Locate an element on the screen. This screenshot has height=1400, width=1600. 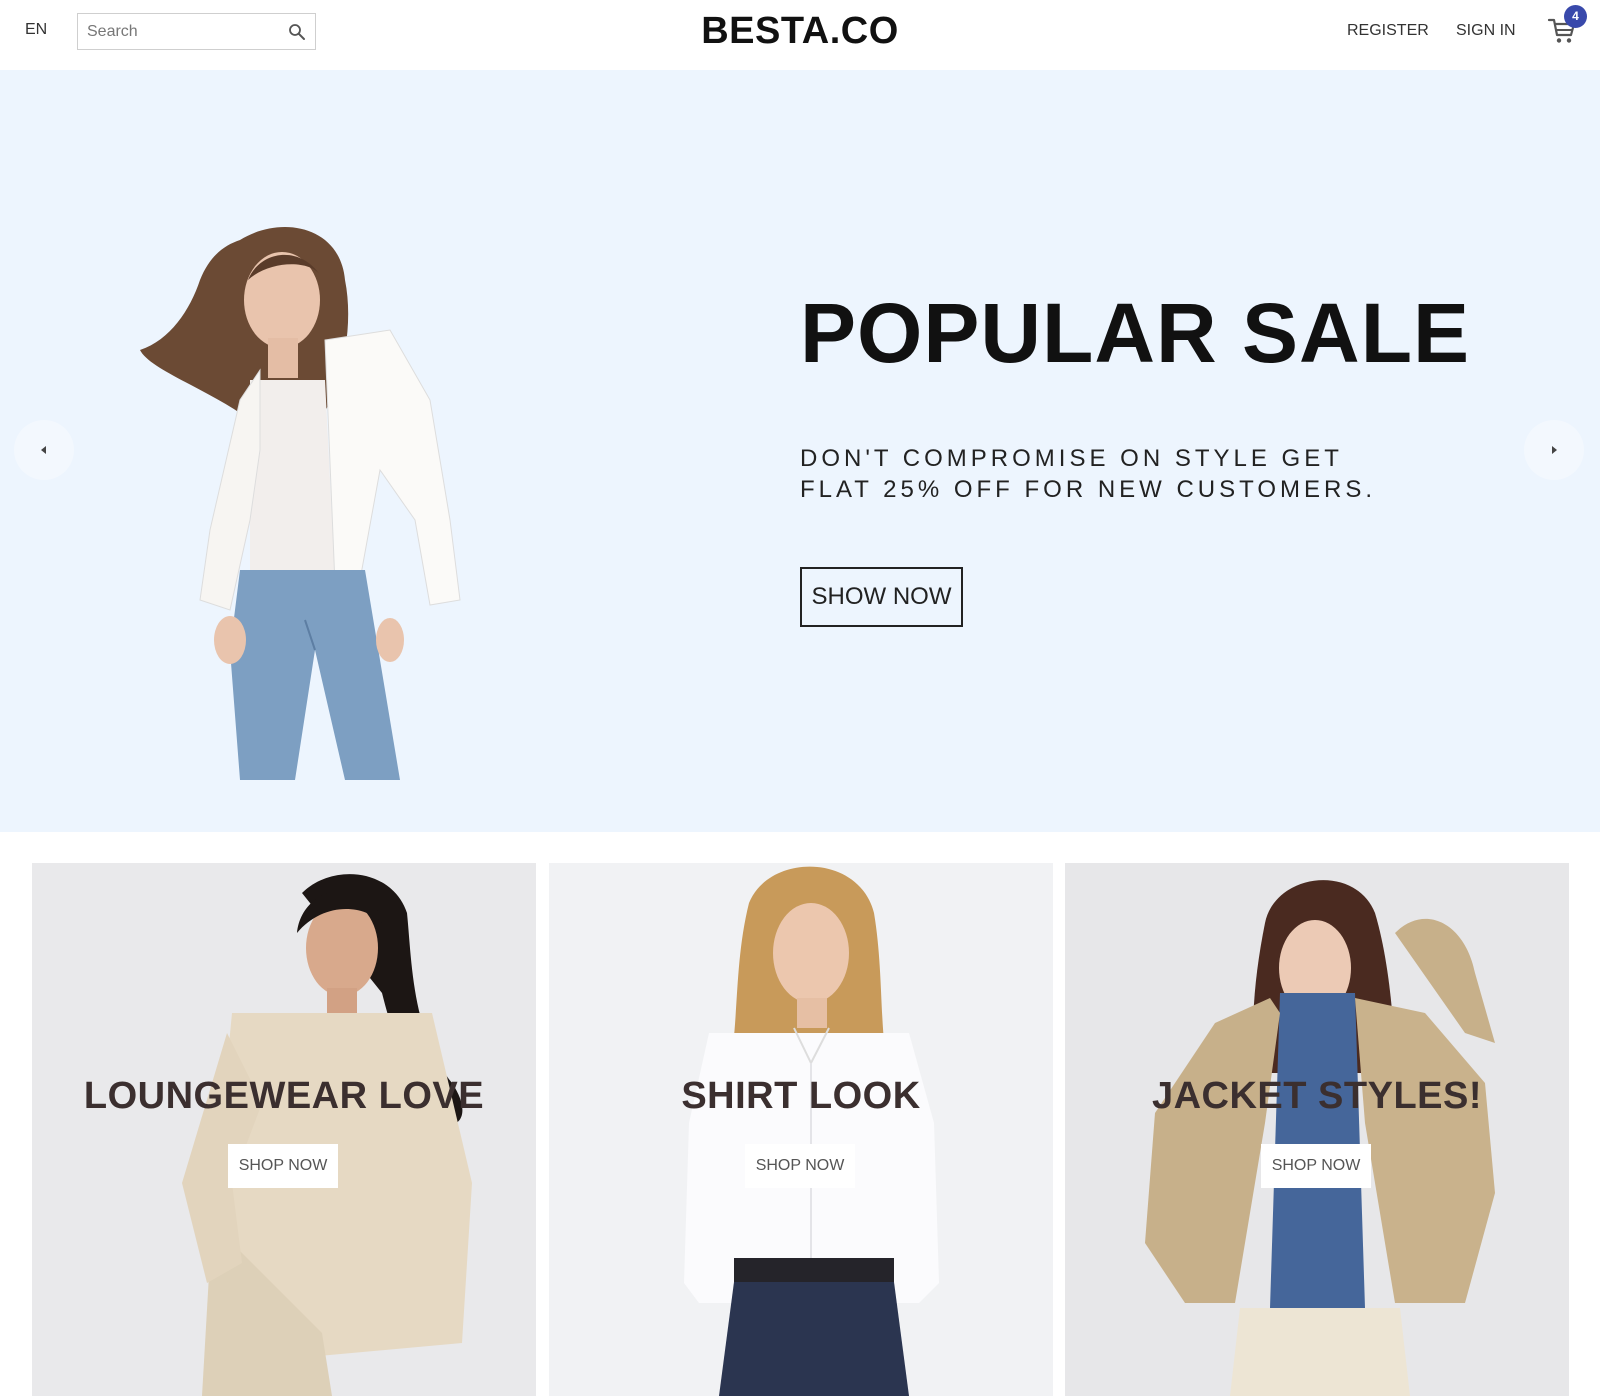
jacket-shop-now-button: SHOP NOW is located at coordinates (1316, 1166).